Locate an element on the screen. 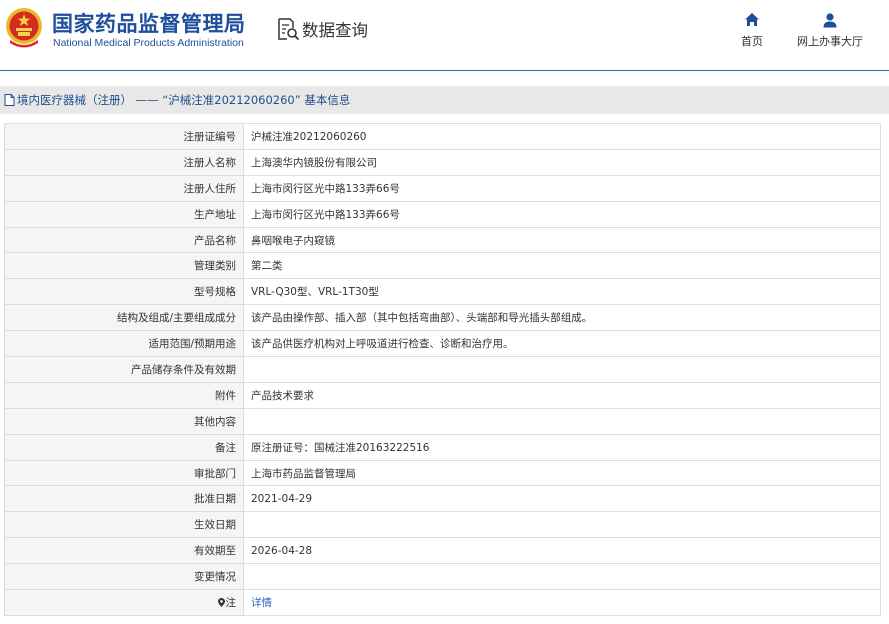 This screenshot has height=624, width=889. field-label-text: 产品名称 is located at coordinates (215, 240).